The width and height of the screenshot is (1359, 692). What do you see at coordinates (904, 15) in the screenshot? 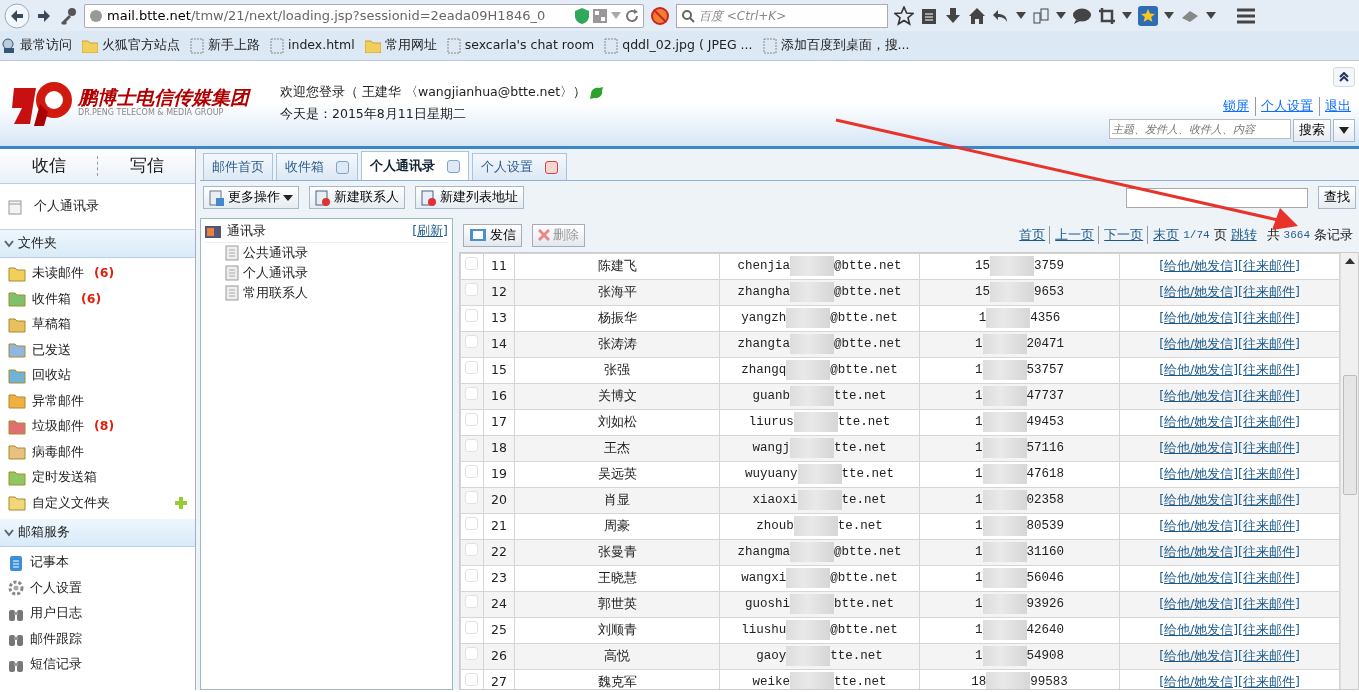
I see `bookmark-star-icon` at bounding box center [904, 15].